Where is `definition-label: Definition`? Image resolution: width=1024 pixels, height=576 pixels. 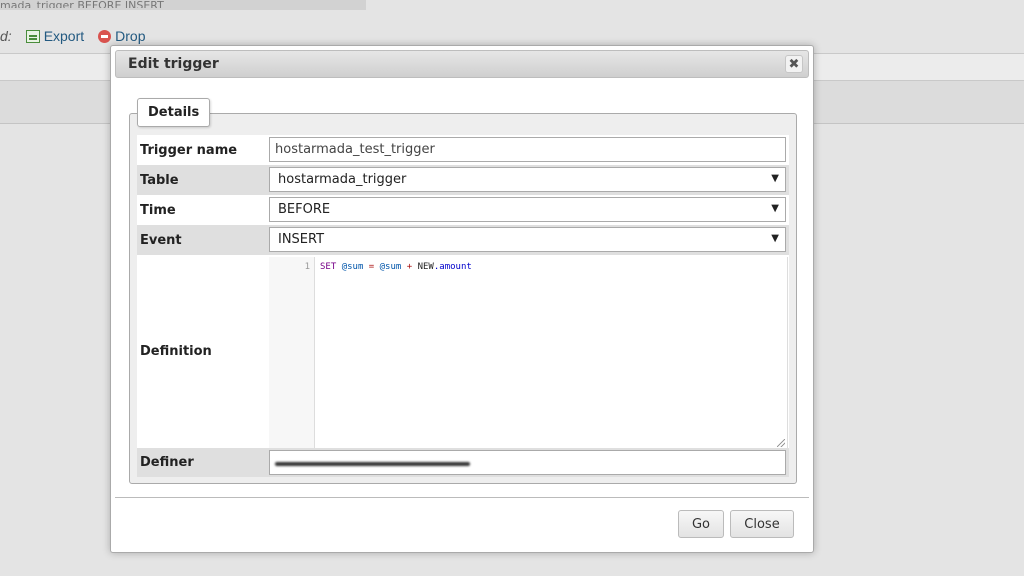 definition-label: Definition is located at coordinates (176, 351).